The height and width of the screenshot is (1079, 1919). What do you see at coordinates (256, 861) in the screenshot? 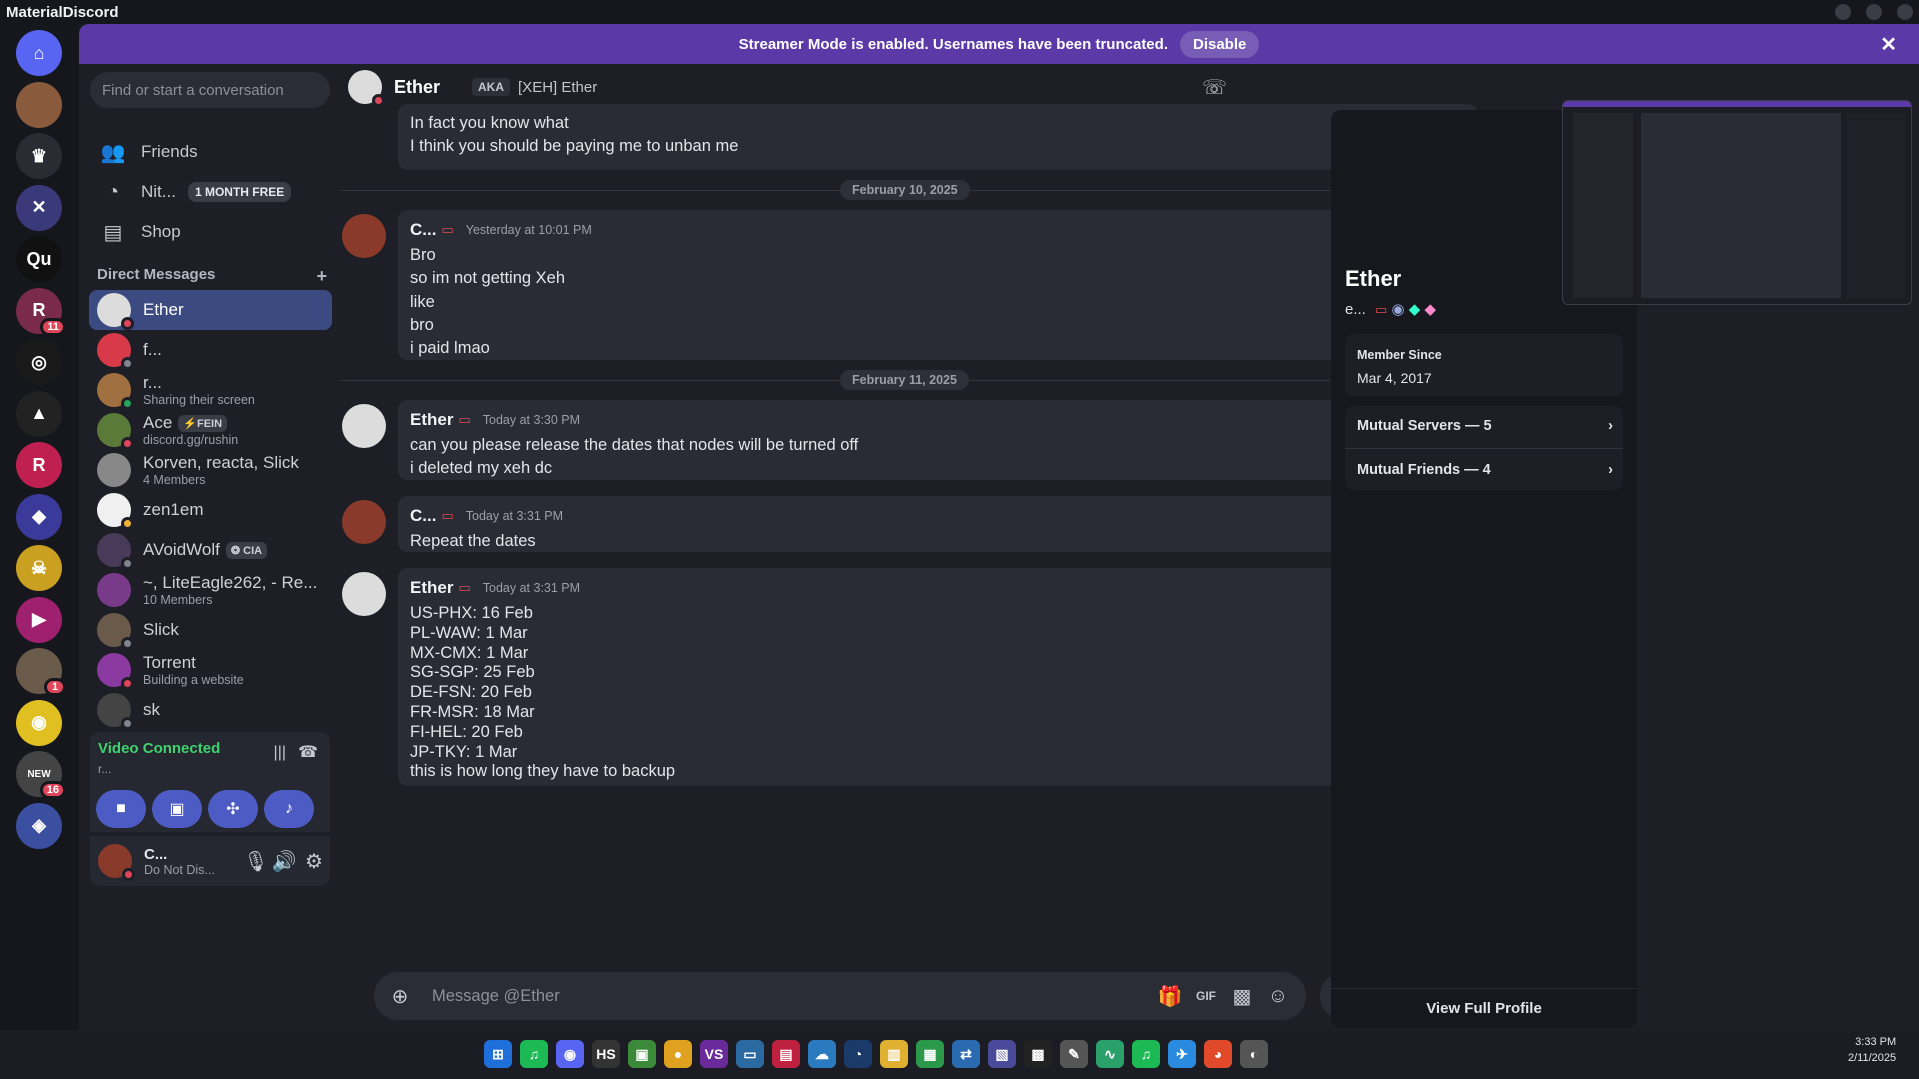
I see `mic-icon: 🎙` at bounding box center [256, 861].